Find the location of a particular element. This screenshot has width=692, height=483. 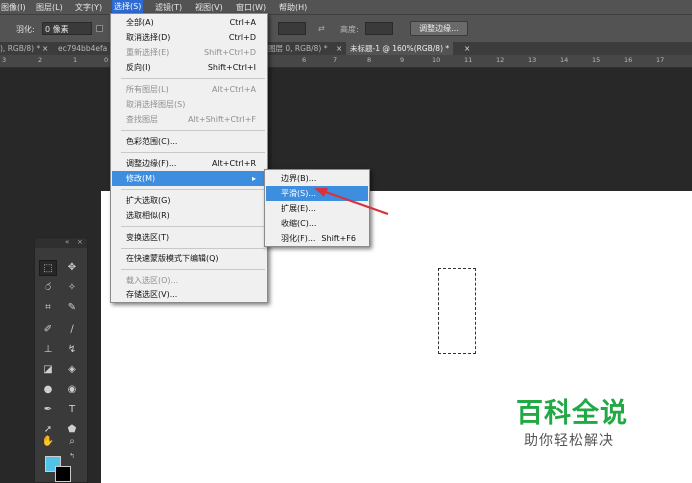

anti-alias-checkbox is located at coordinates (99, 28).